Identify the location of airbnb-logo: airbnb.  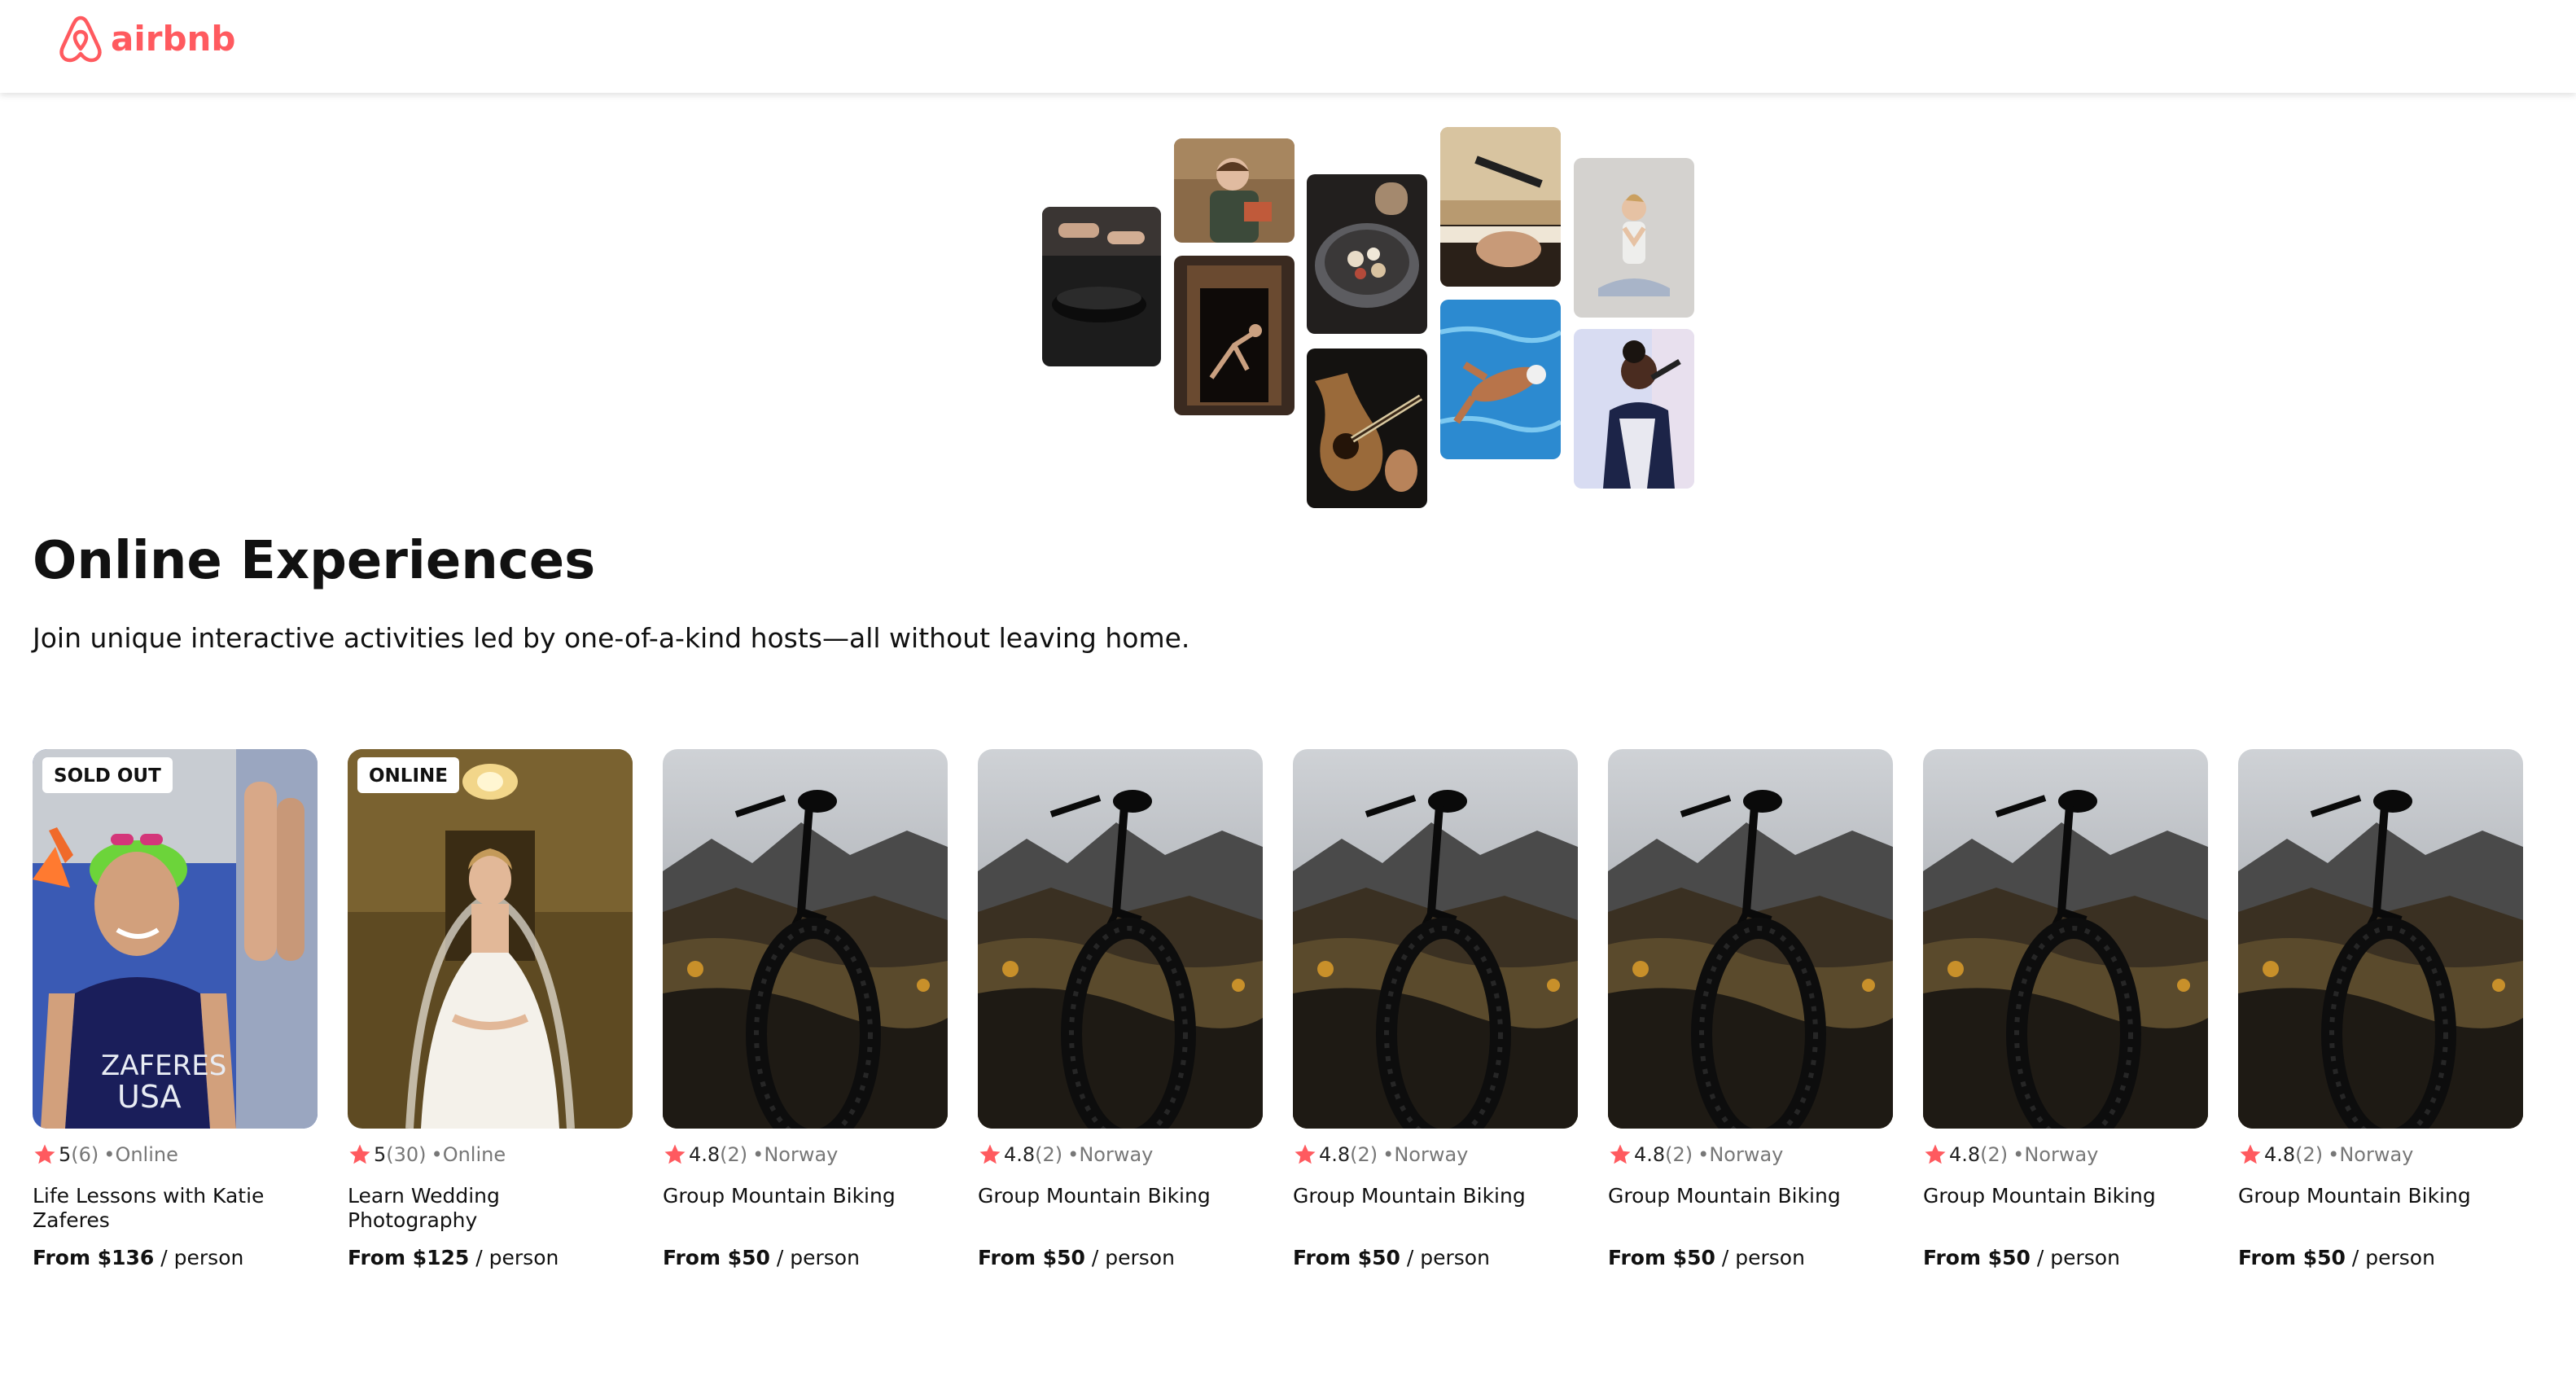
(146, 39).